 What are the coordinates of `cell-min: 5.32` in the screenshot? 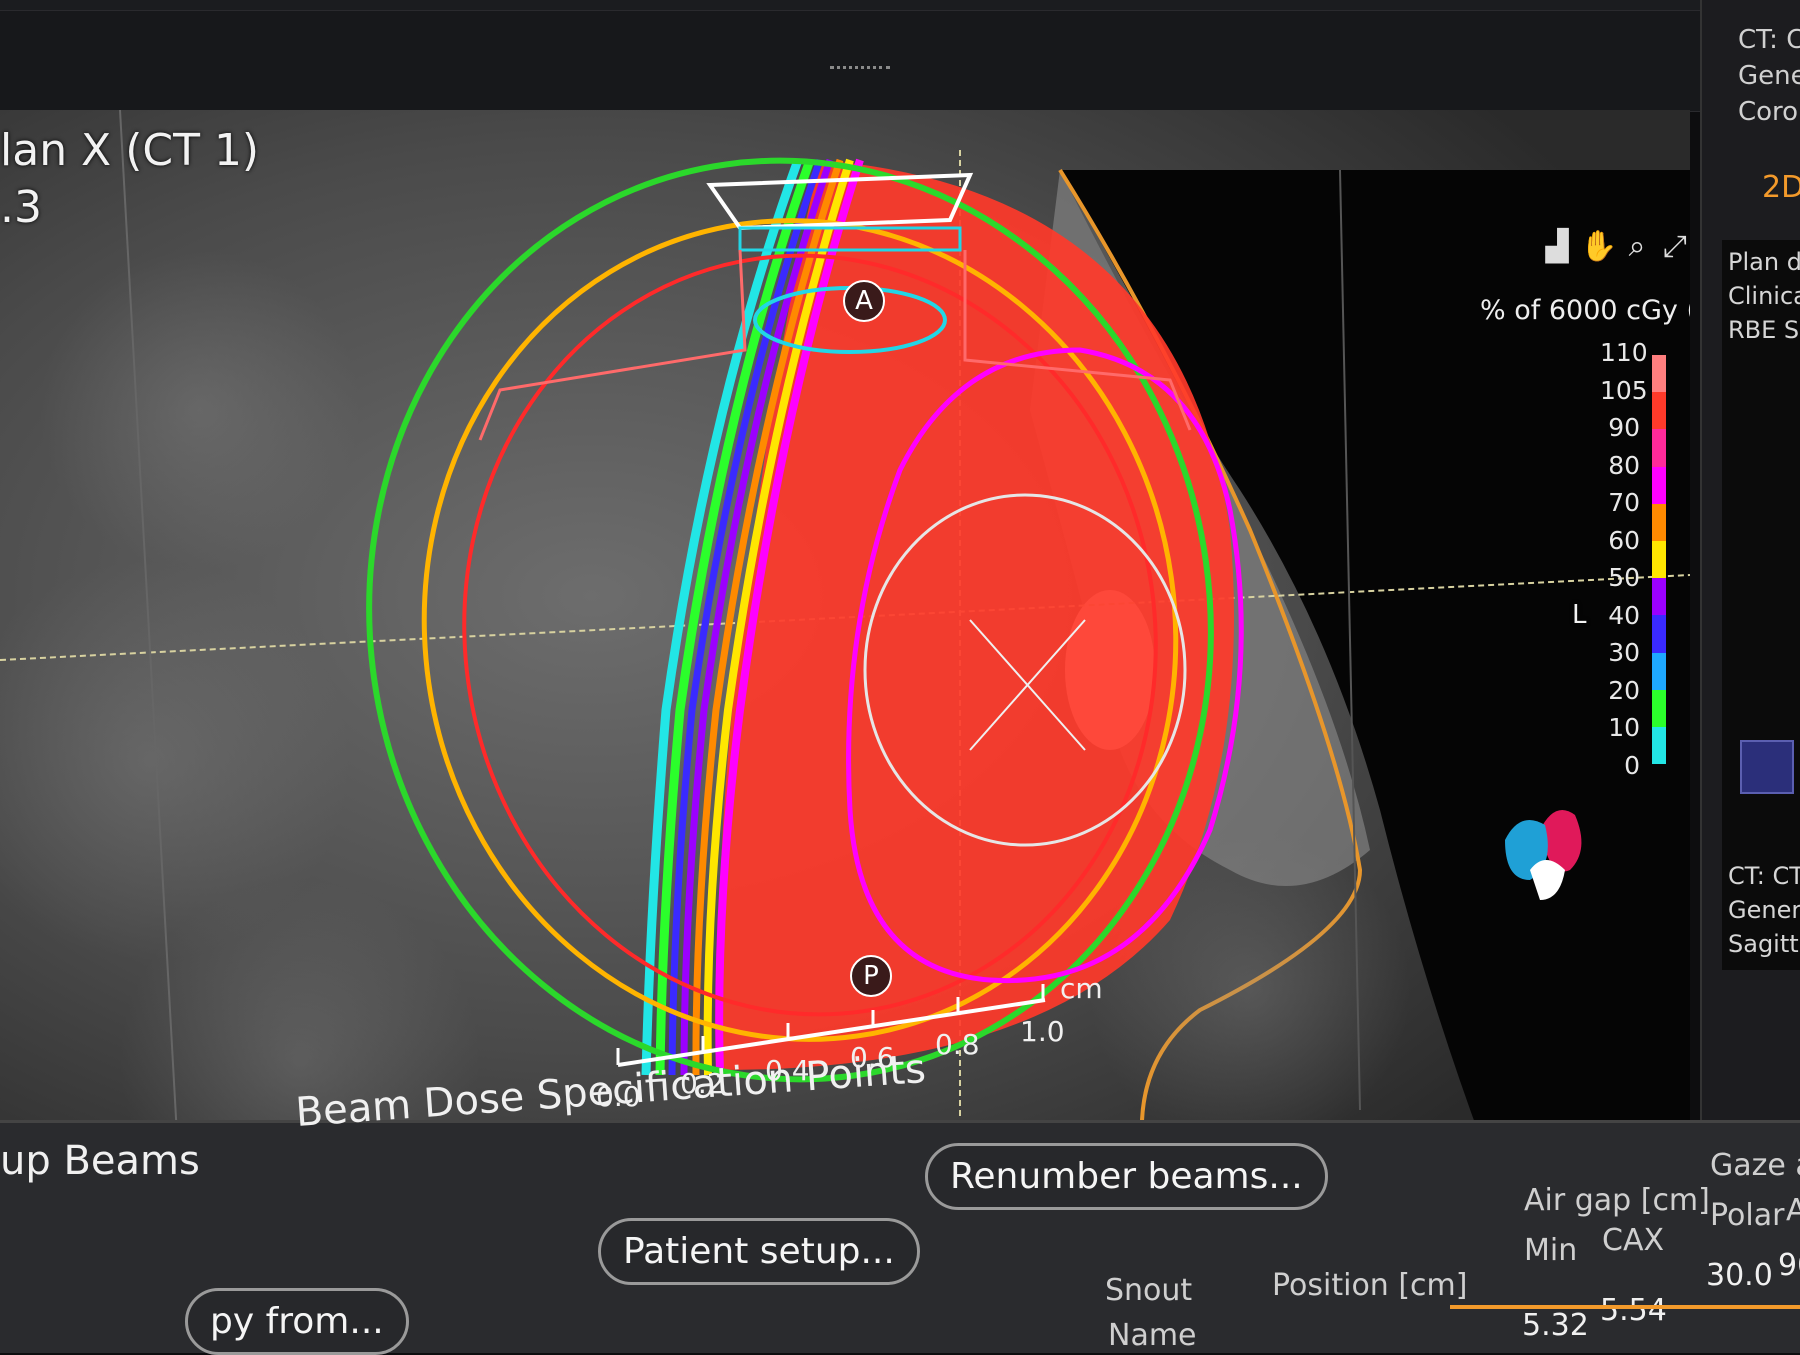 It's located at (1555, 1325).